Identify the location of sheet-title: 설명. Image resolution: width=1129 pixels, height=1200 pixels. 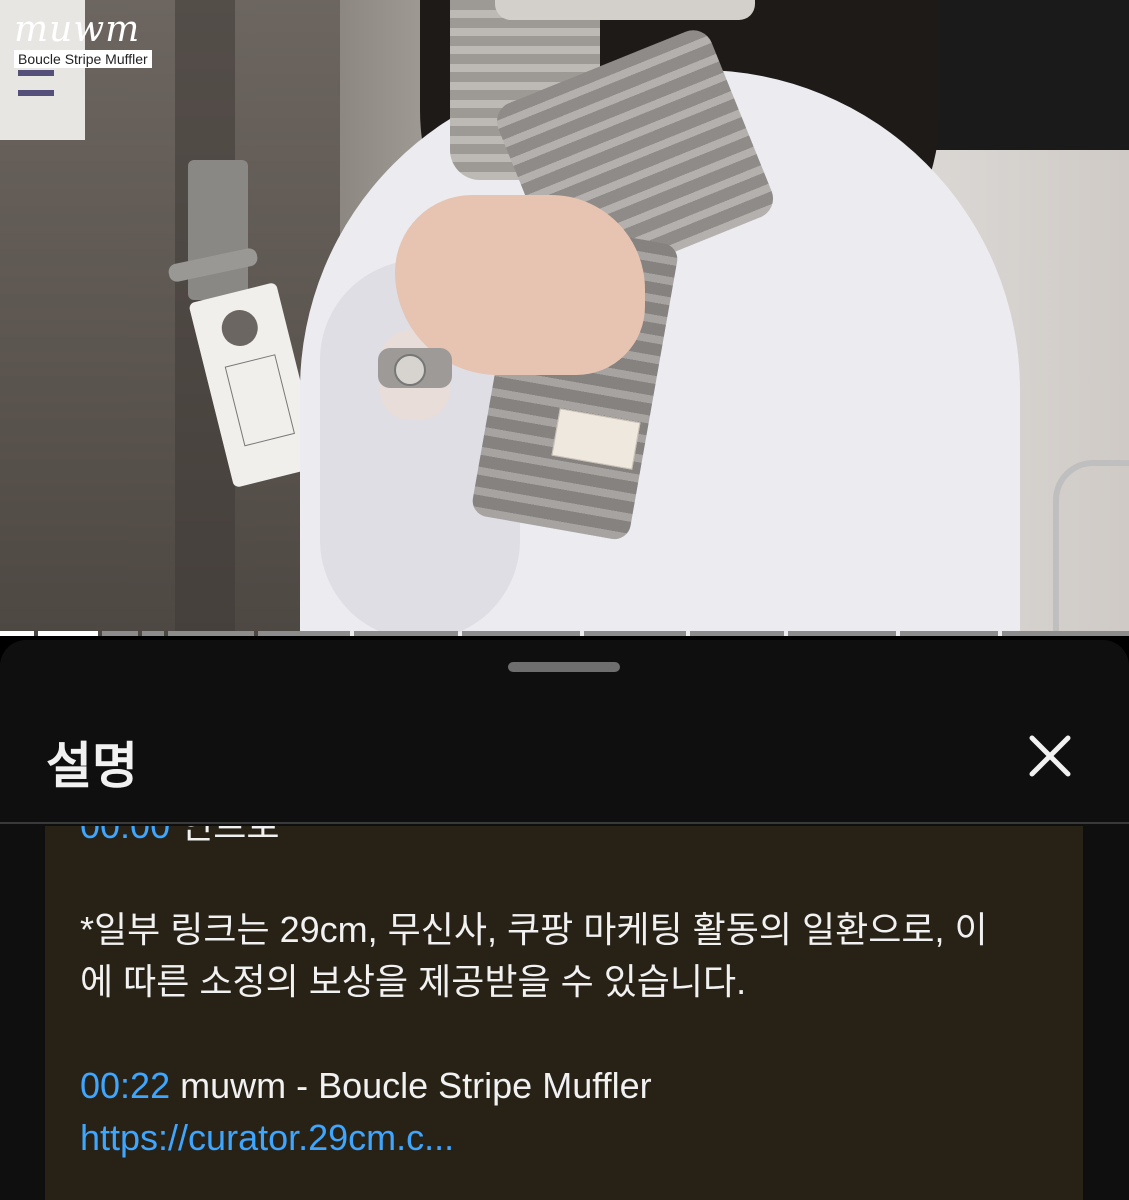
(92, 766).